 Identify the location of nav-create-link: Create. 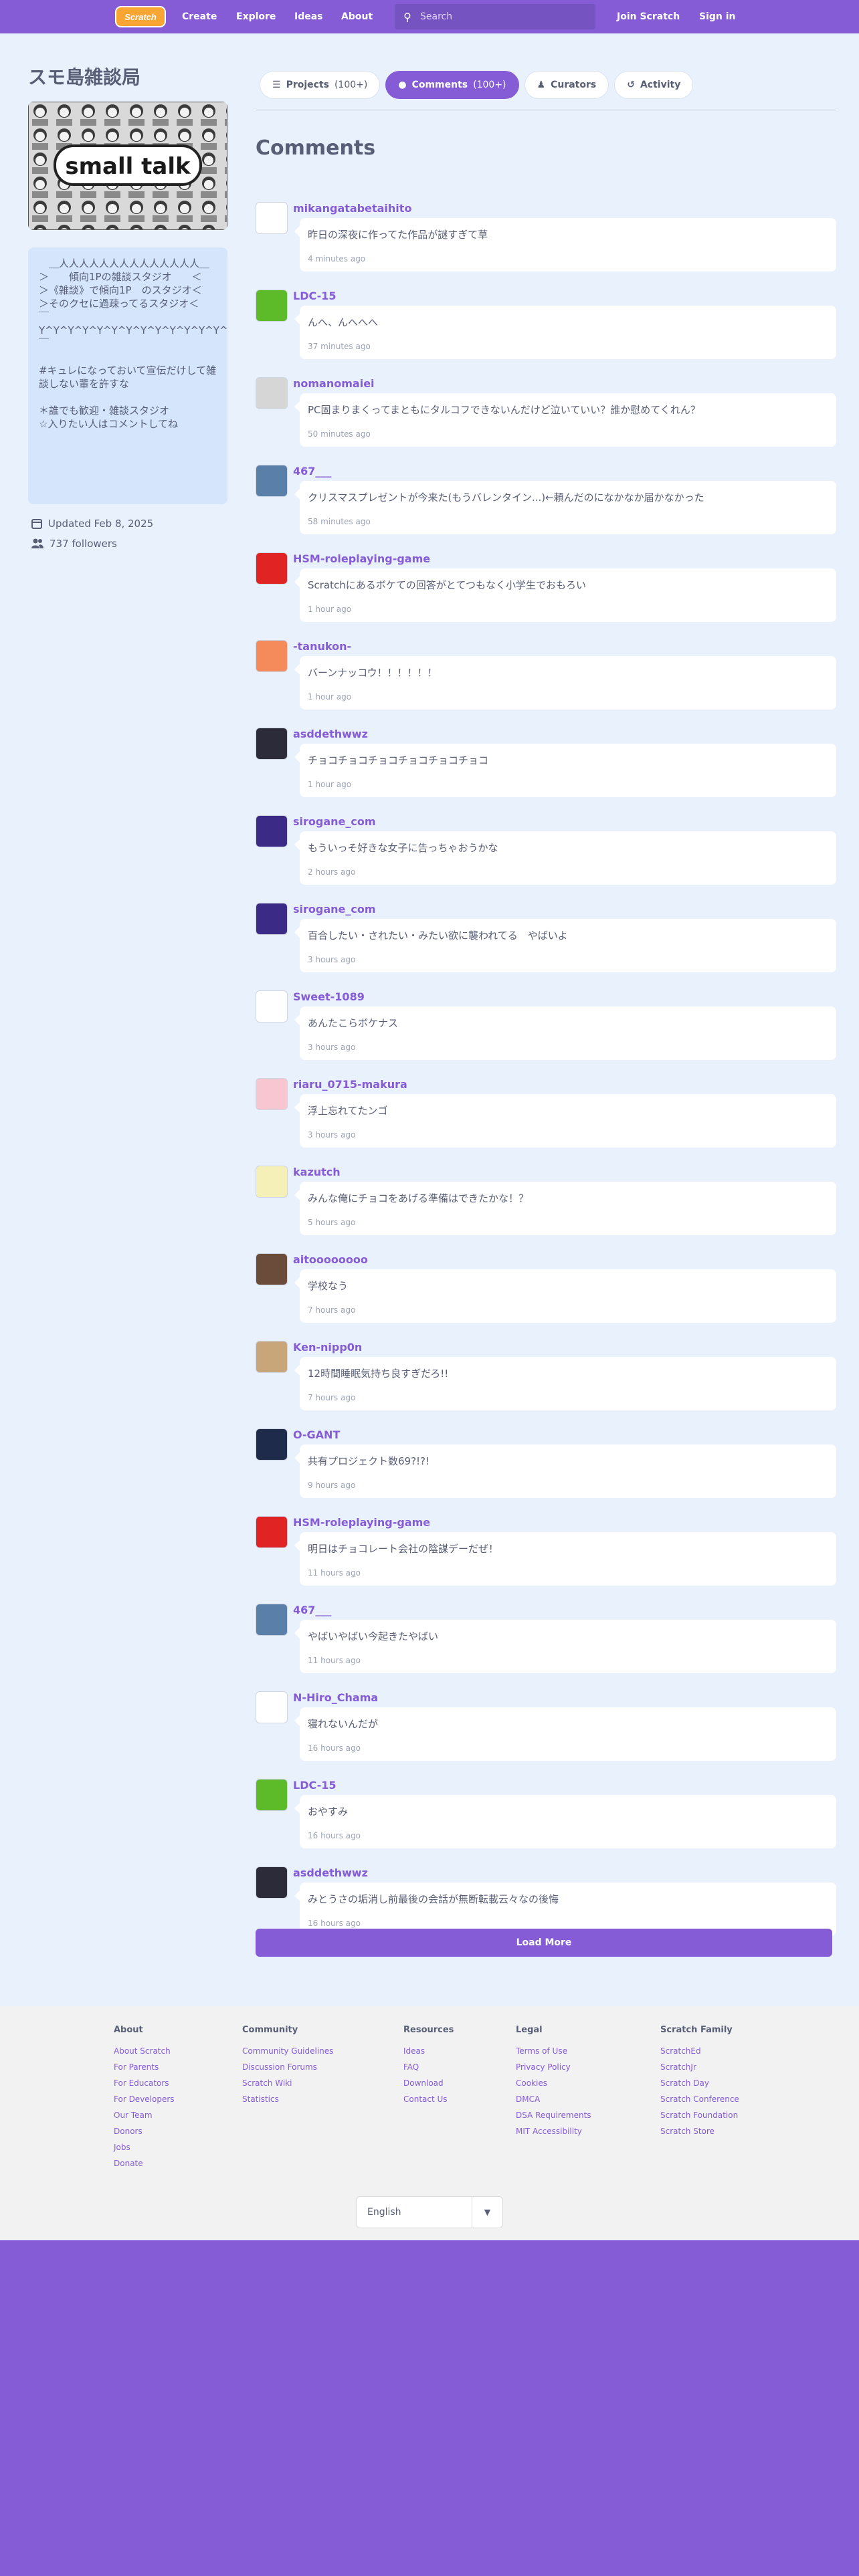
(199, 16).